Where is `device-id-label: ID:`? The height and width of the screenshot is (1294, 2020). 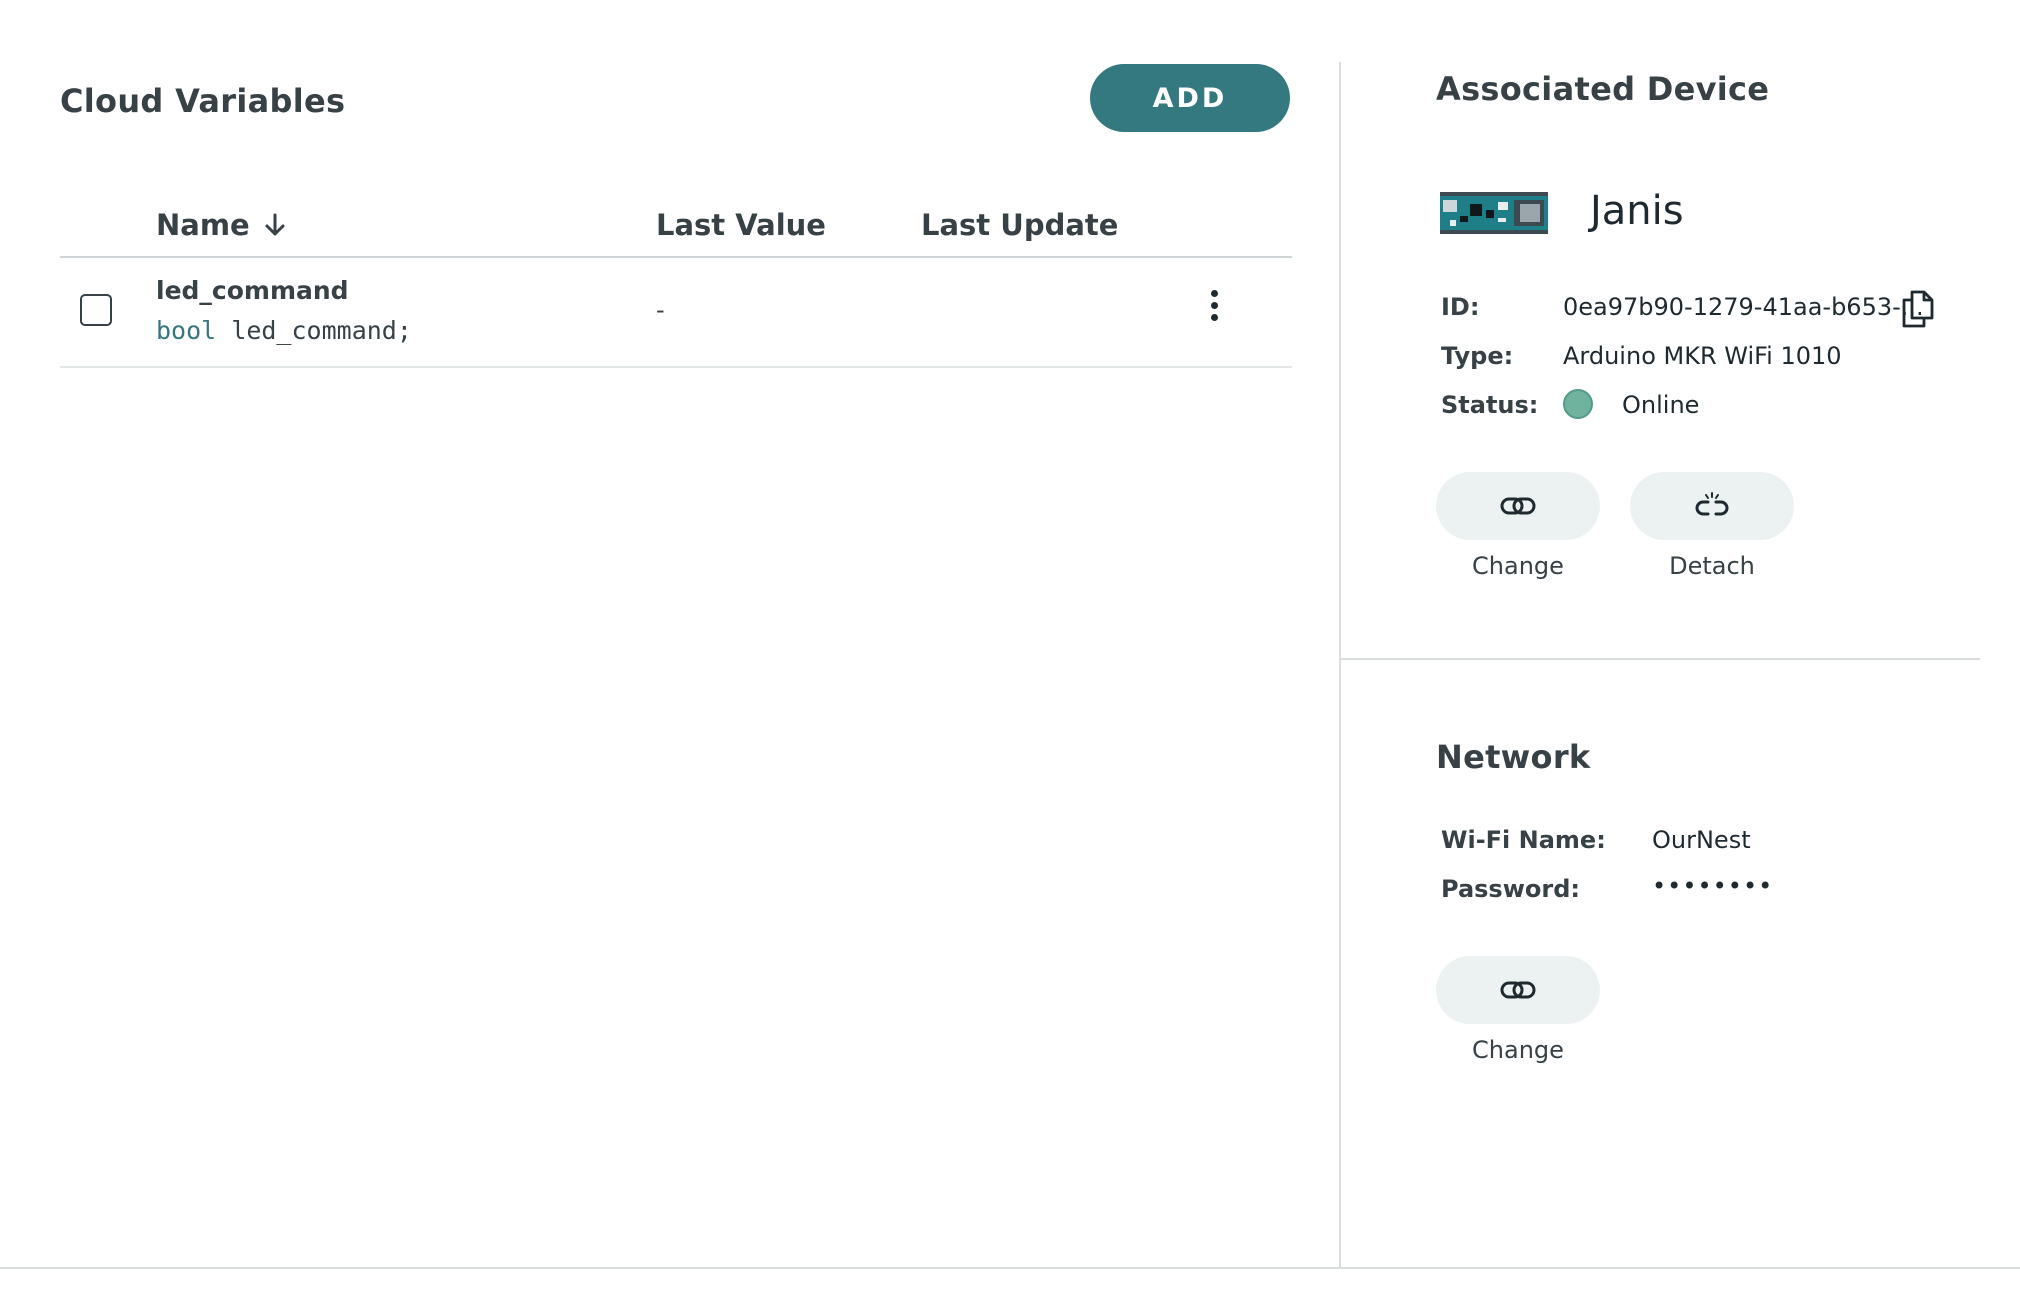
device-id-label: ID: is located at coordinates (1460, 307).